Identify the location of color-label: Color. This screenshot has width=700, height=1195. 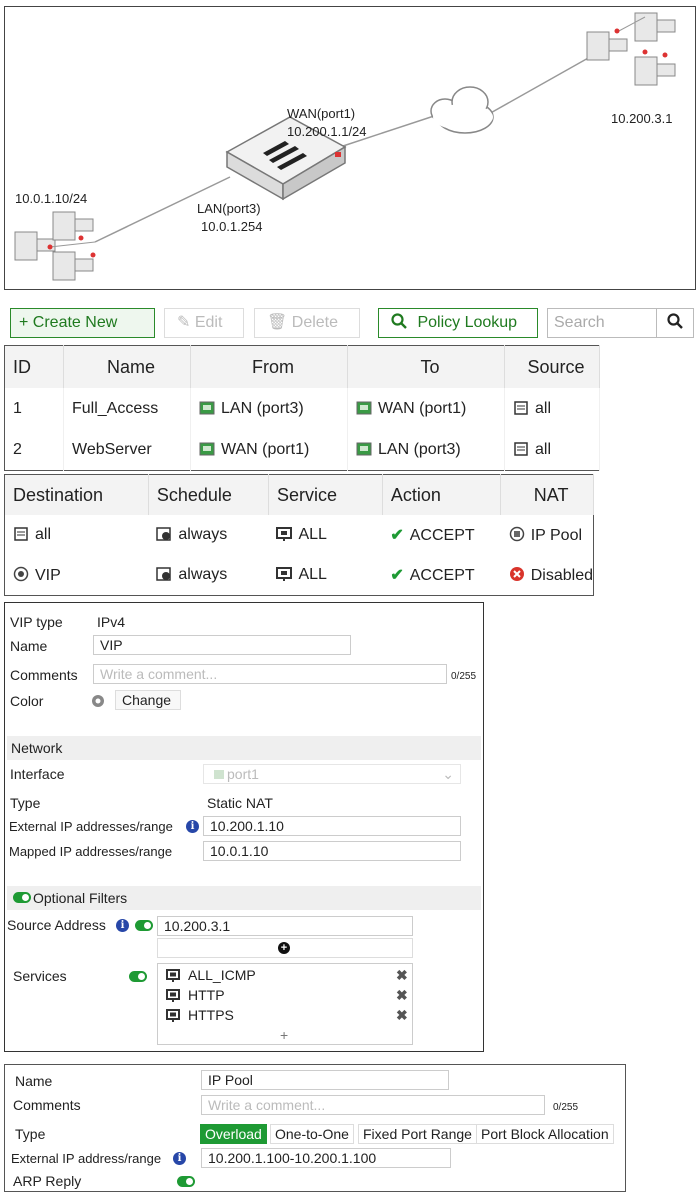
(27, 701).